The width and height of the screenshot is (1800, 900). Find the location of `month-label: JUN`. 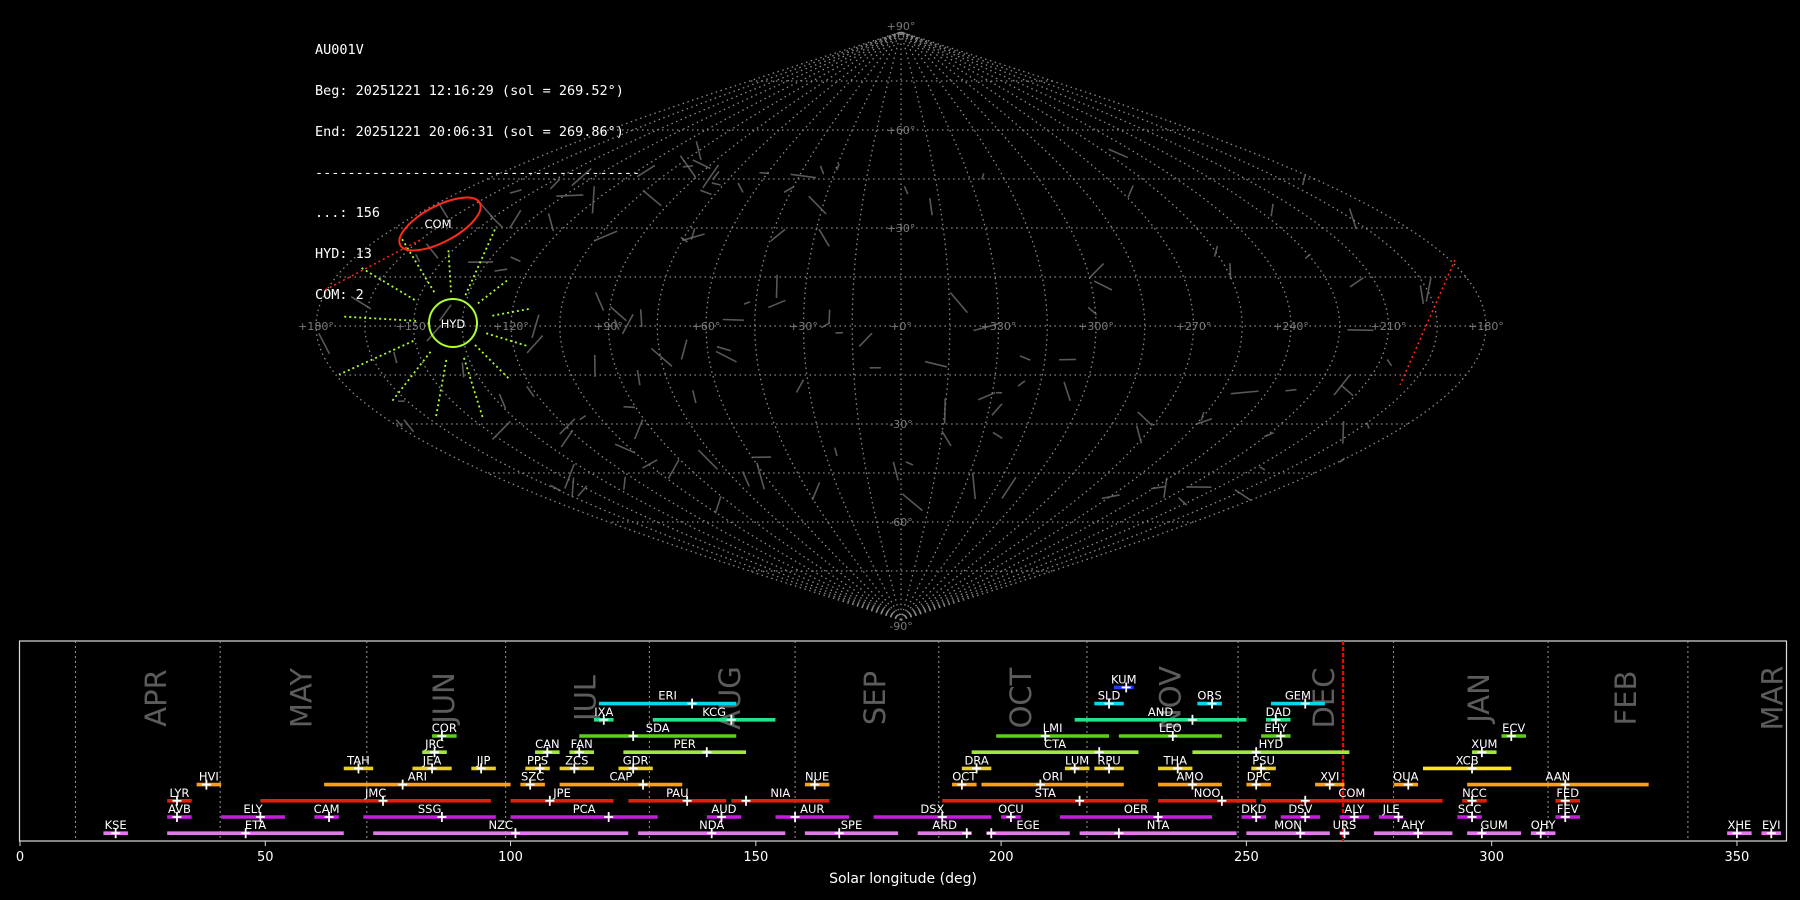

month-label: JUN is located at coordinates (444, 698).